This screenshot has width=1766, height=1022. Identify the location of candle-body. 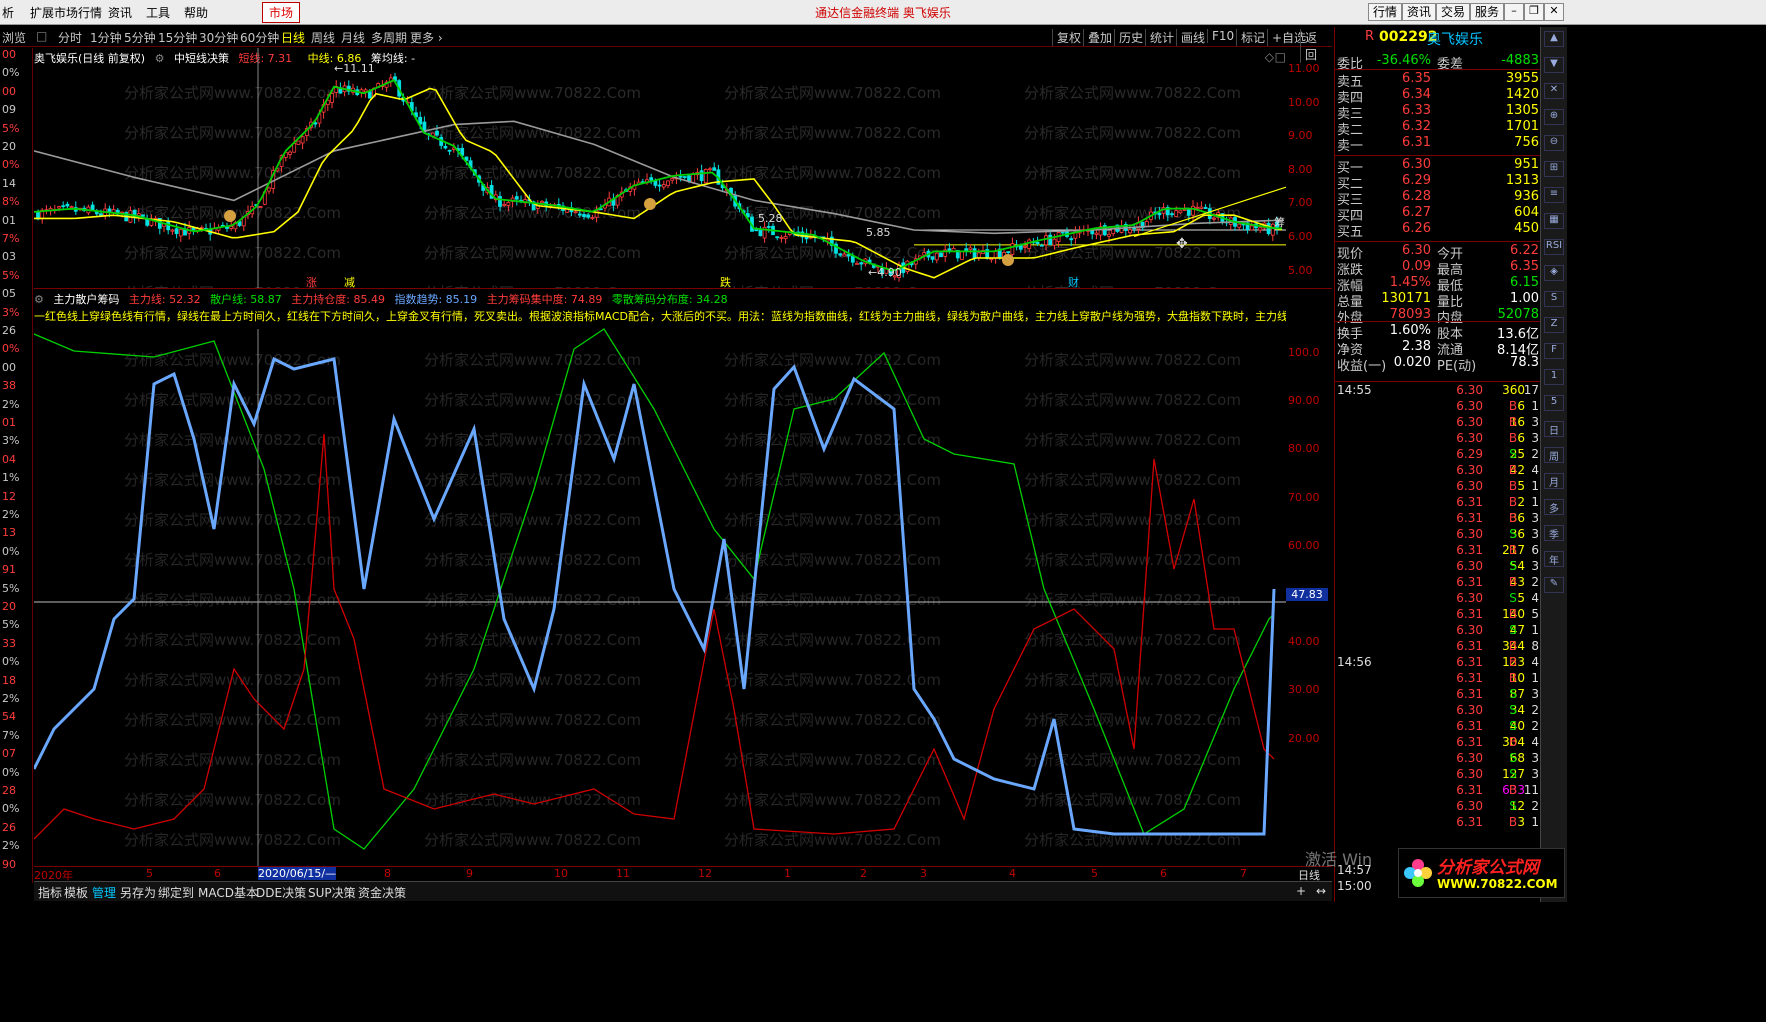
(684, 177).